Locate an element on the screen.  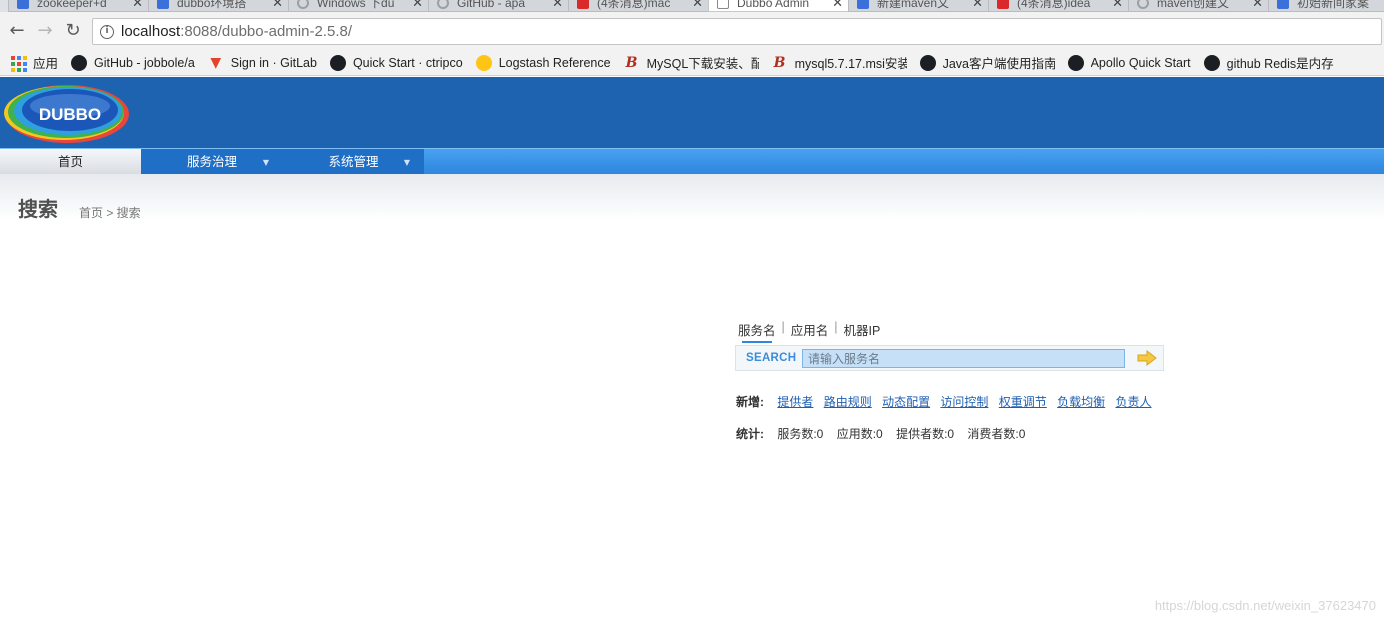
url-path: :8088/dubbo-admin-2.5.8/ is located at coordinates (266, 31).